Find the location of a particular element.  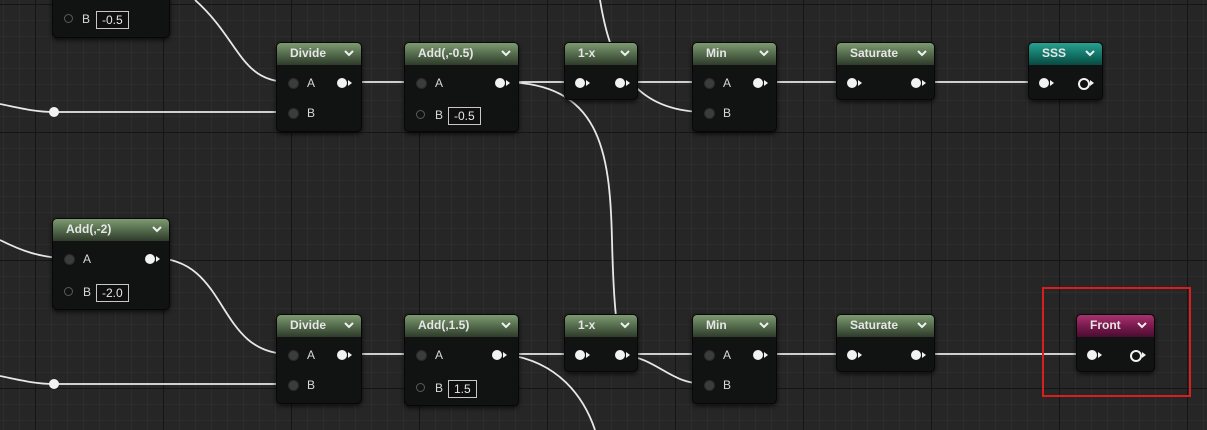

node-add-neg-2: Add(,-2) A B -2.0 is located at coordinates (111, 264).